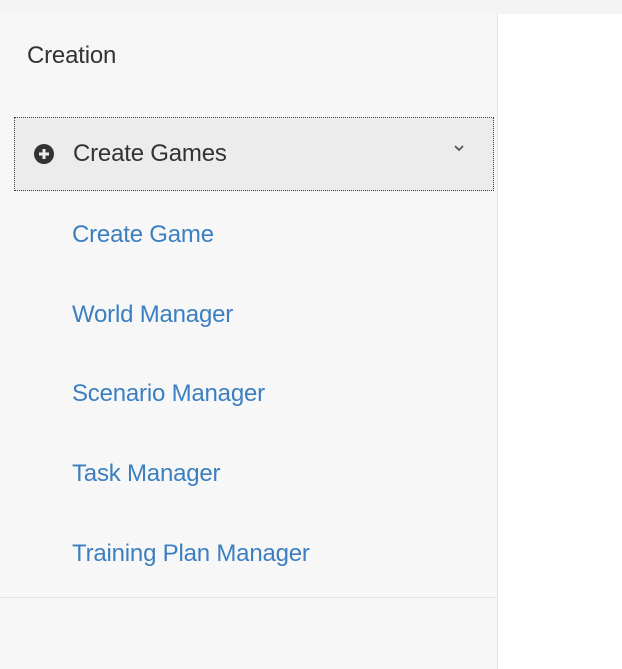 The width and height of the screenshot is (622, 669). Describe the element at coordinates (459, 148) in the screenshot. I see `chevron-down-icon` at that location.